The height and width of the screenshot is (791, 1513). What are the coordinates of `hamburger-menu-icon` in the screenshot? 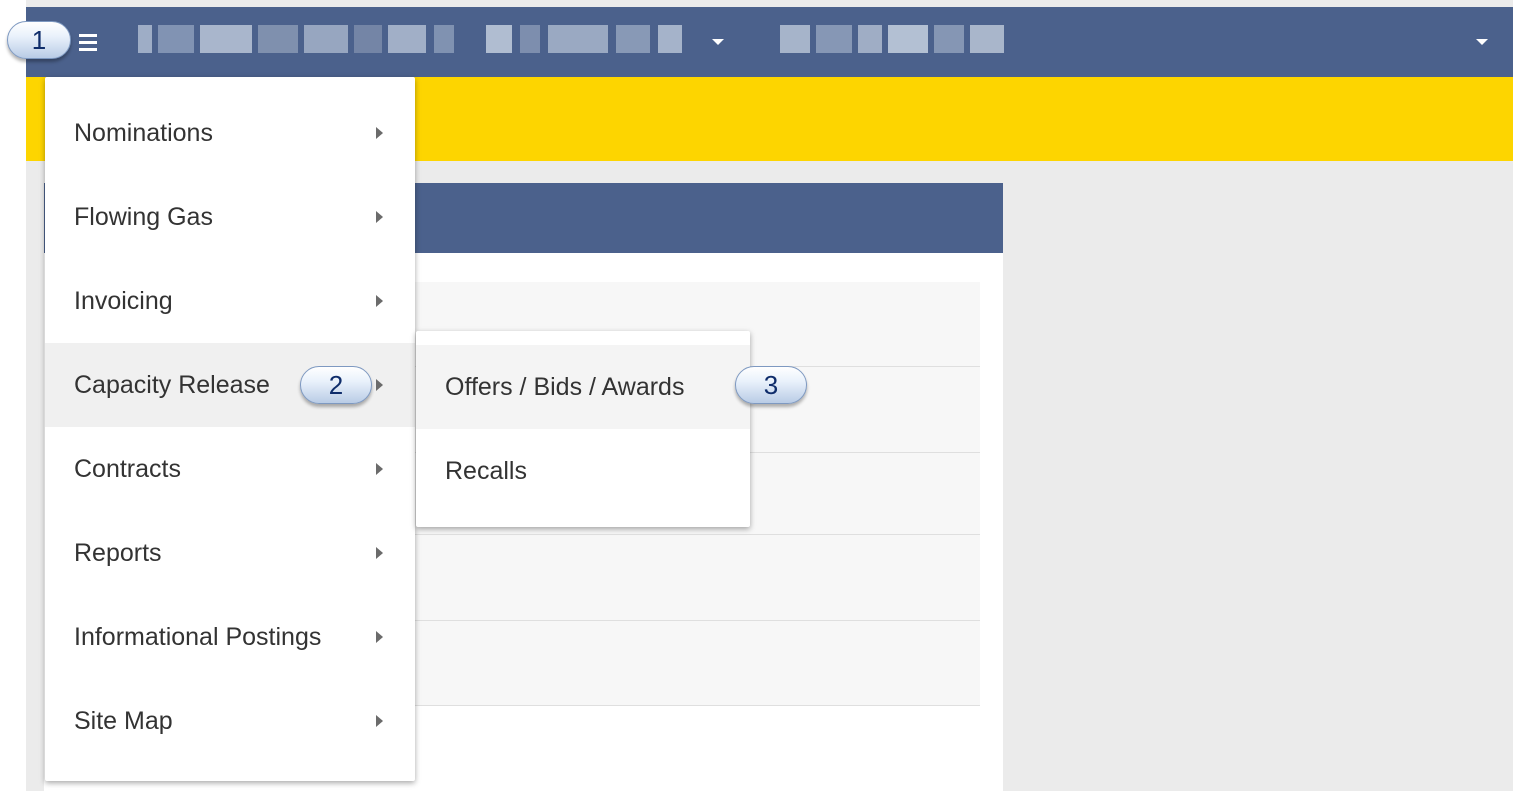 It's located at (88, 42).